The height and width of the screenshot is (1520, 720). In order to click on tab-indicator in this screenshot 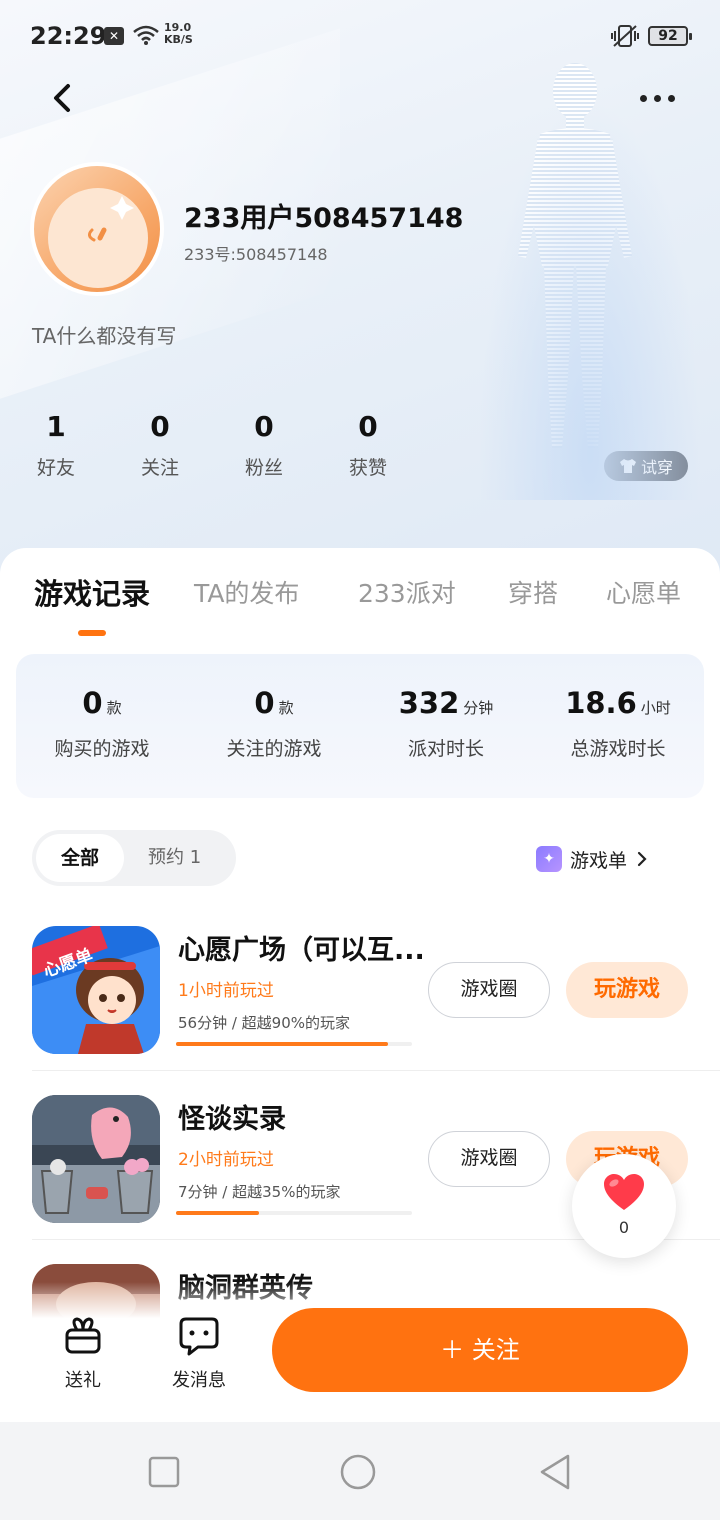, I will do `click(92, 633)`.